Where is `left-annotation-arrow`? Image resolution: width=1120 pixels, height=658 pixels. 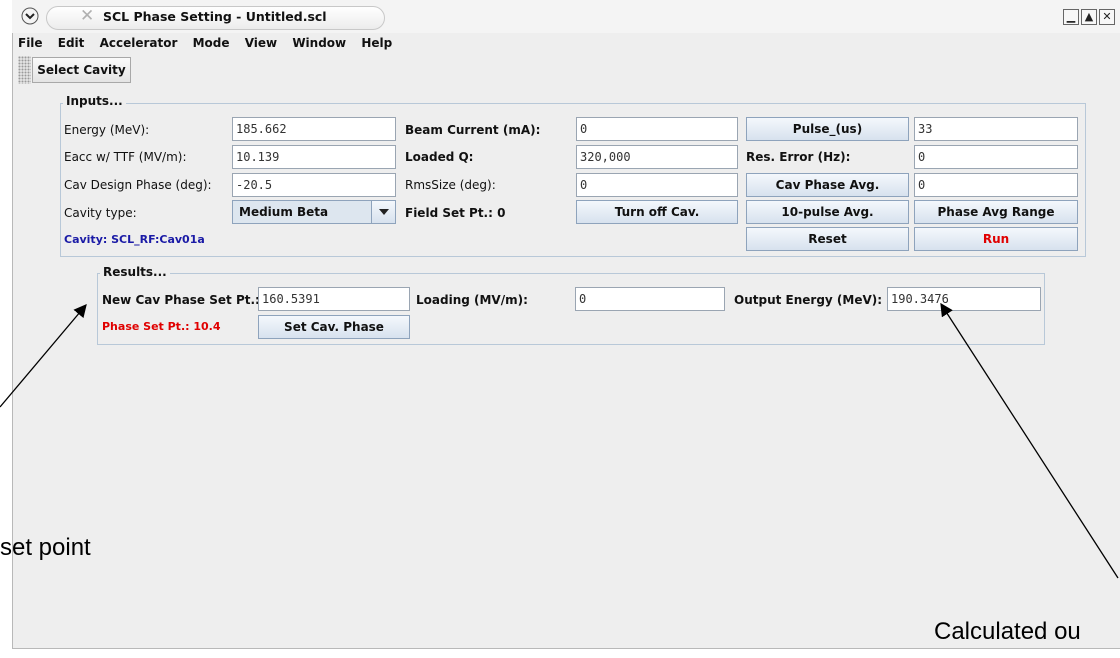
left-annotation-arrow is located at coordinates (43, 356).